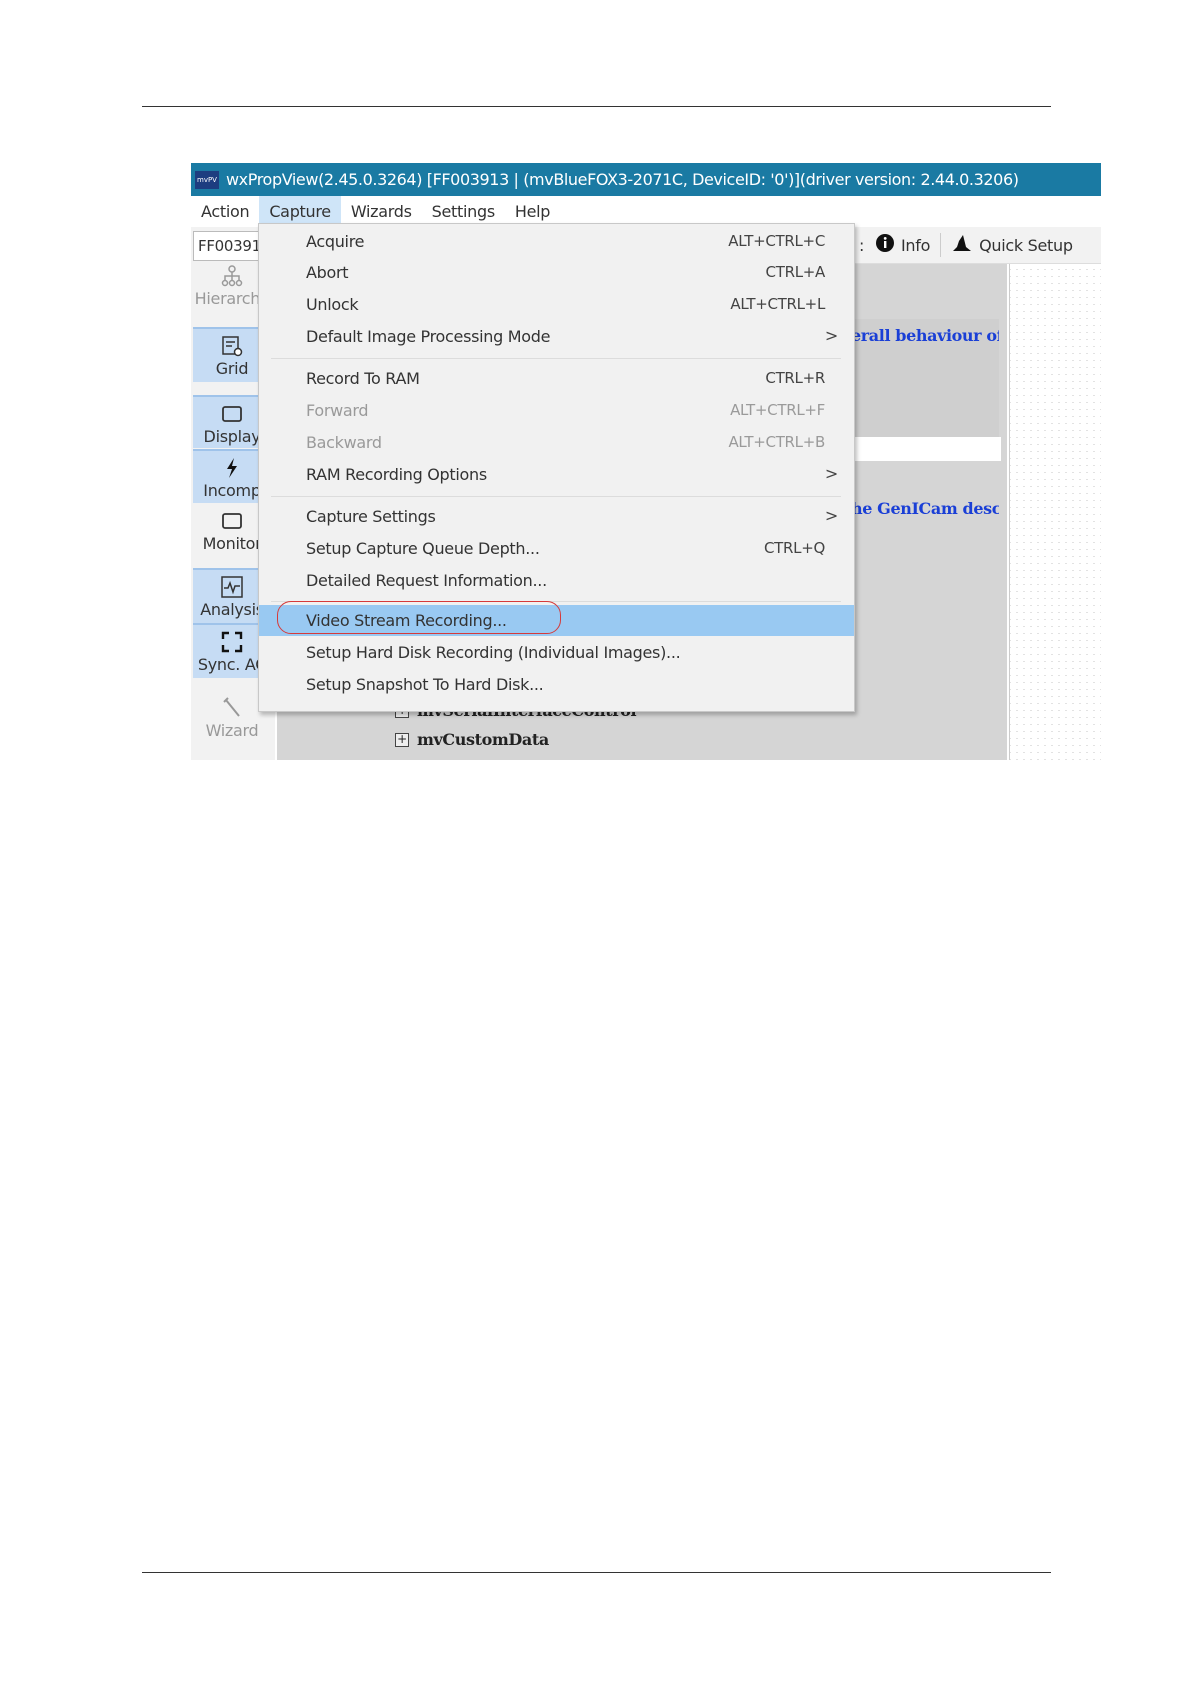  I want to click on info-button: Info, so click(902, 245).